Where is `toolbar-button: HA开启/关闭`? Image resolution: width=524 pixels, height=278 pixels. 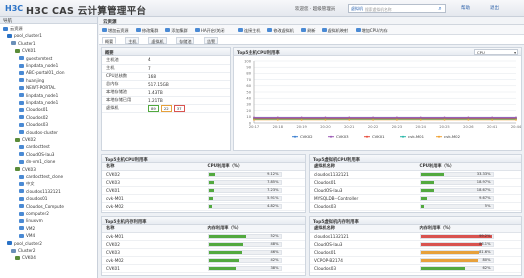
toolbar-button: HA开启/关闭 is located at coordinates (209, 30).